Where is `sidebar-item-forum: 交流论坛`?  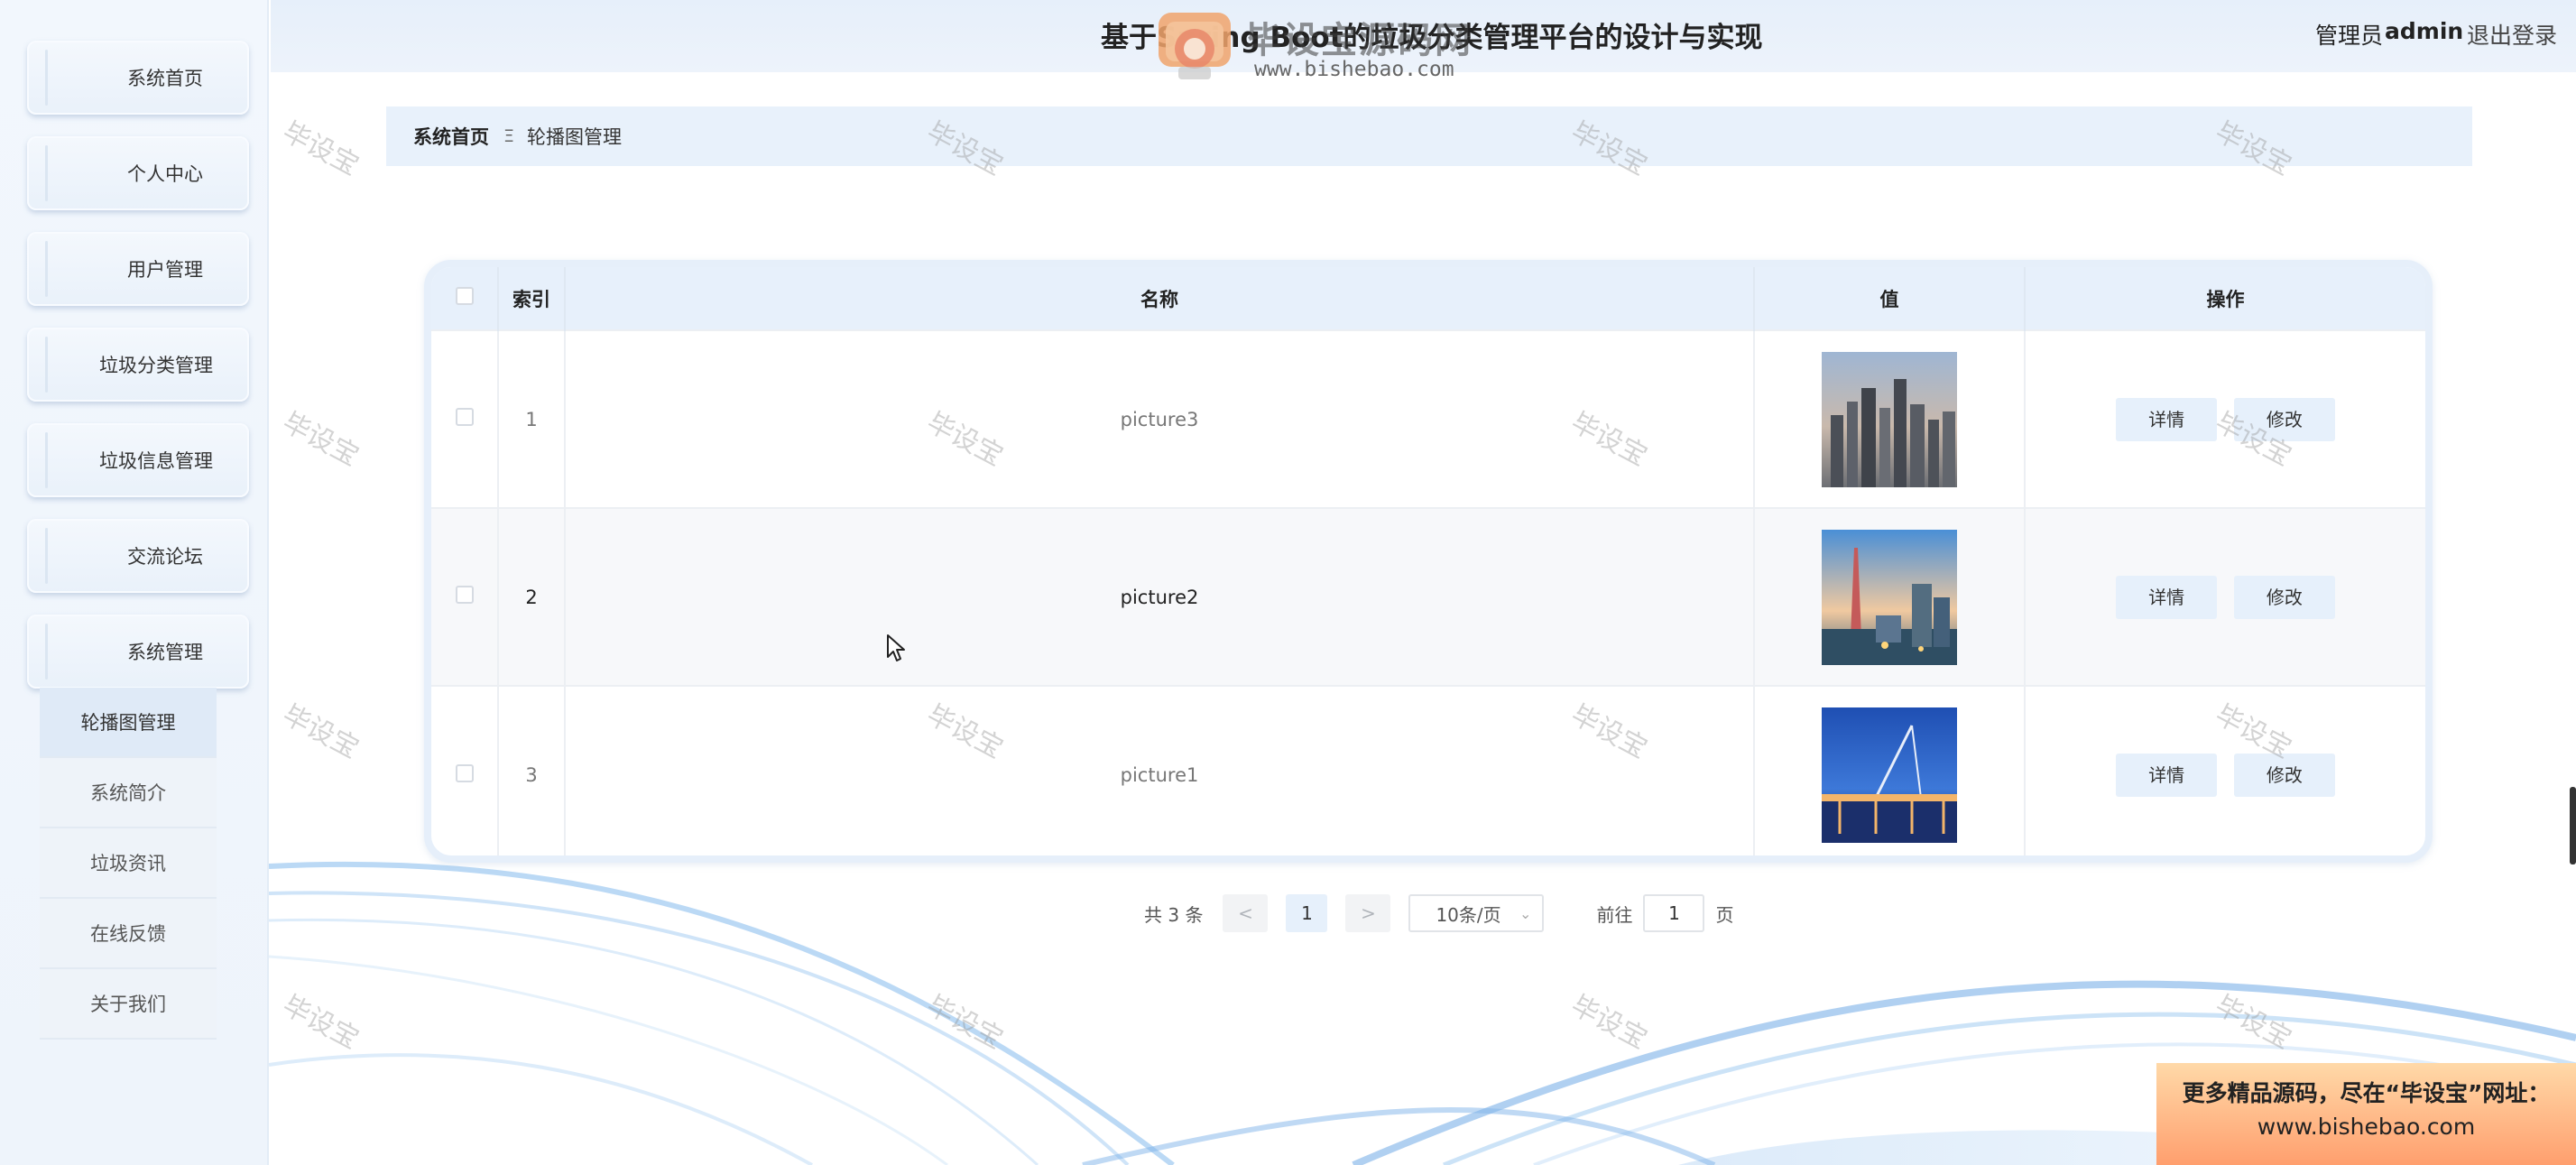
sidebar-item-forum: 交流论坛 is located at coordinates (138, 556).